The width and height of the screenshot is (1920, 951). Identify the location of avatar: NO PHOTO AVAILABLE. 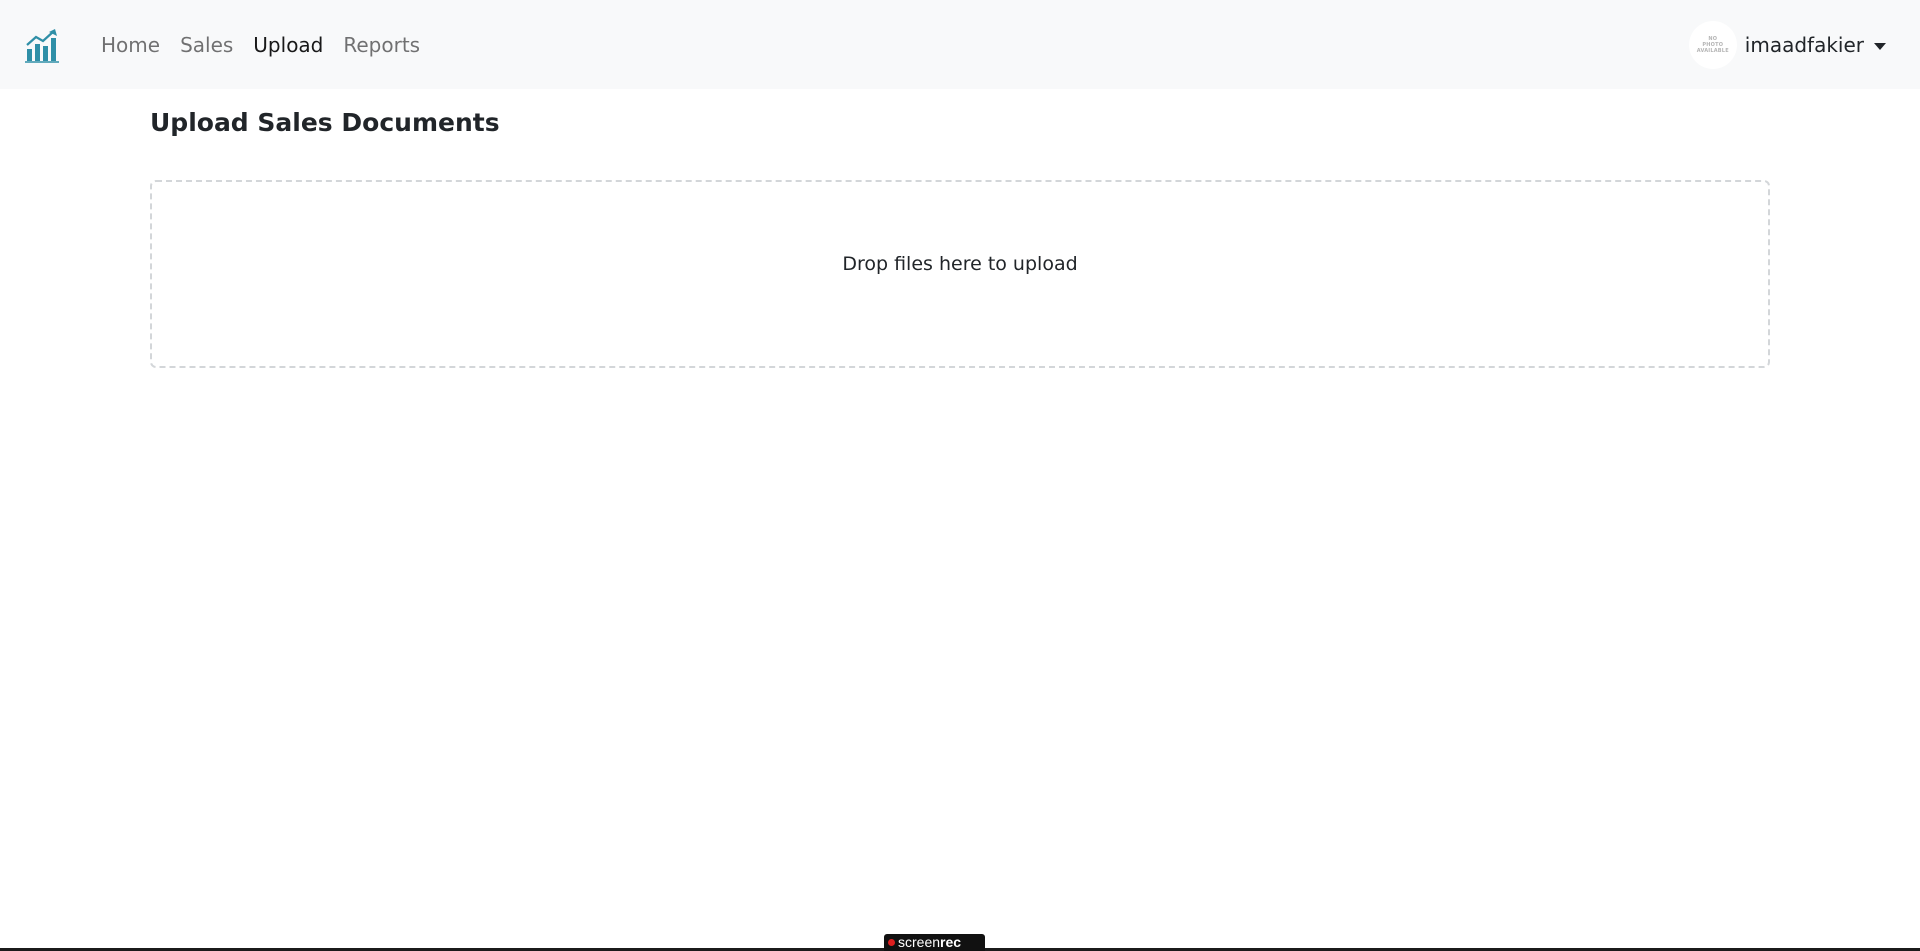
(1712, 45).